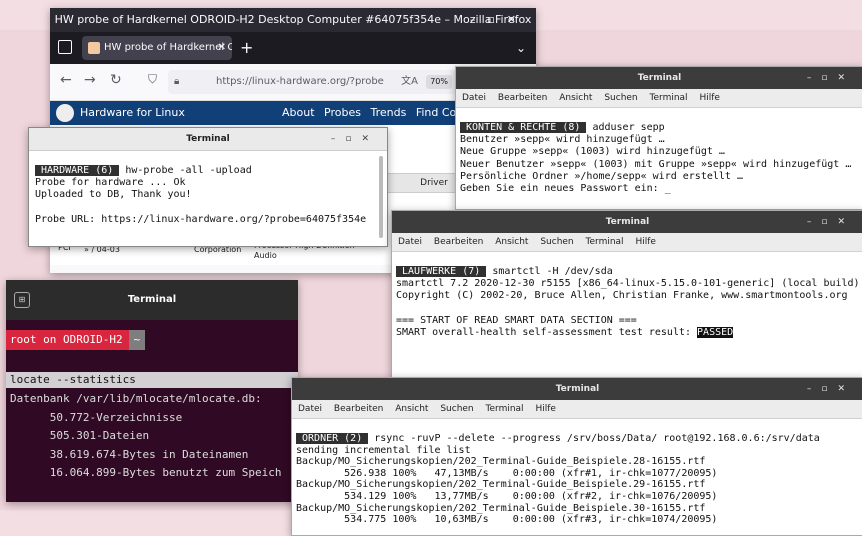 This screenshot has height=536, width=862. Describe the element at coordinates (300, 81) in the screenshot. I see `url-text: https://linux-hardware.org/?probe` at that location.